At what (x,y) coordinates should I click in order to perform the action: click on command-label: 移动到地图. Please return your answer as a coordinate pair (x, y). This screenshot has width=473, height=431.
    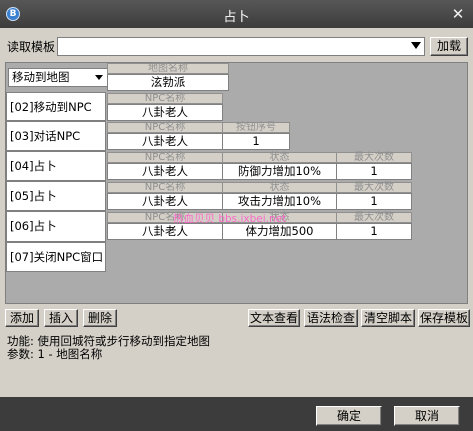
    Looking at the image, I should click on (41, 77).